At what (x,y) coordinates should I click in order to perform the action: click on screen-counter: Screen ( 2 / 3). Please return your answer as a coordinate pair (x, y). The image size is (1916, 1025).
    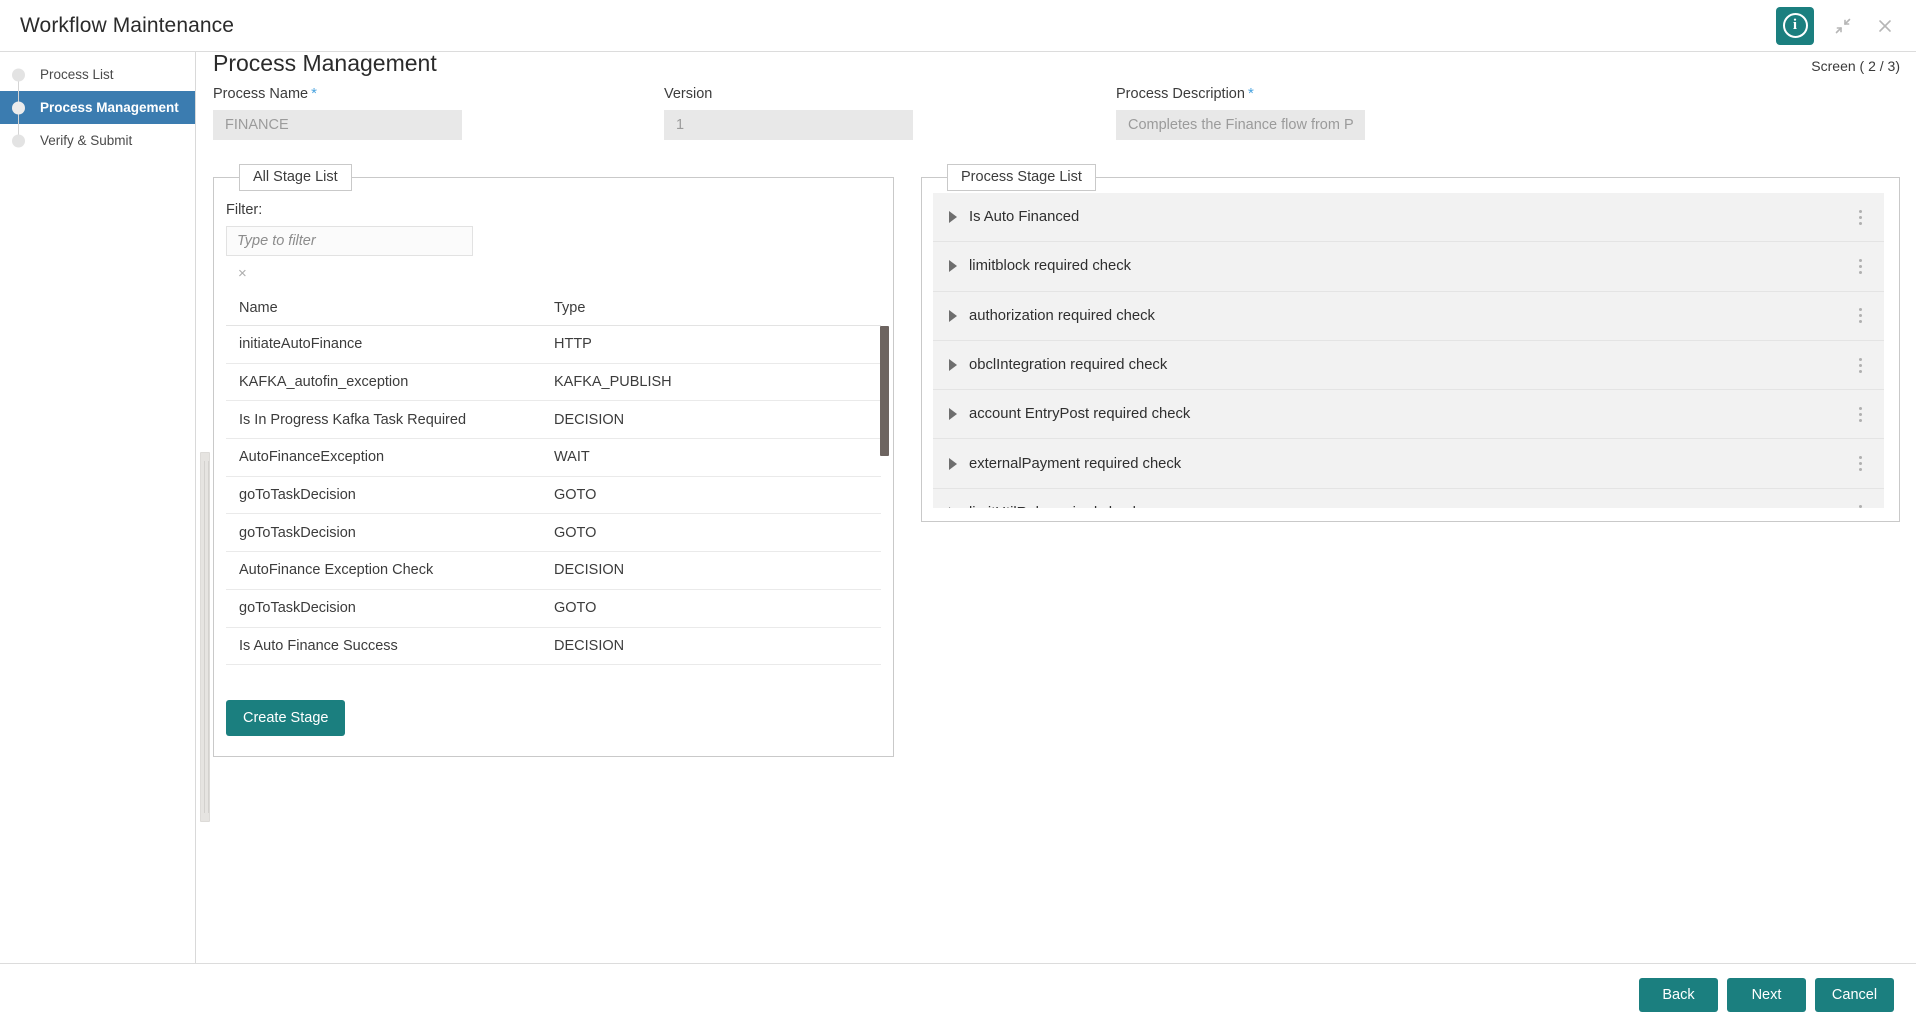
    Looking at the image, I should click on (1855, 66).